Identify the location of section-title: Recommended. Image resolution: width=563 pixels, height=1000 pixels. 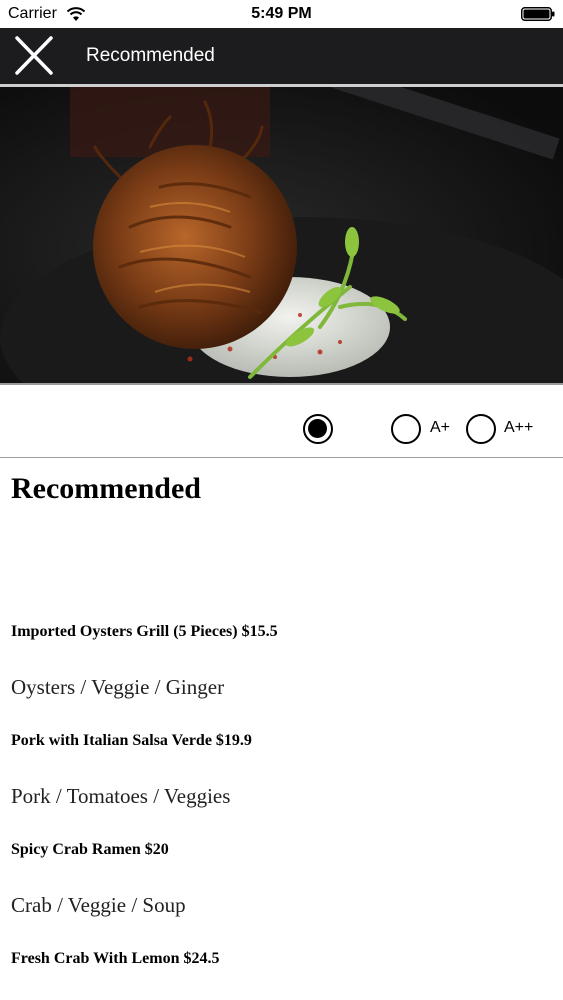
(106, 488).